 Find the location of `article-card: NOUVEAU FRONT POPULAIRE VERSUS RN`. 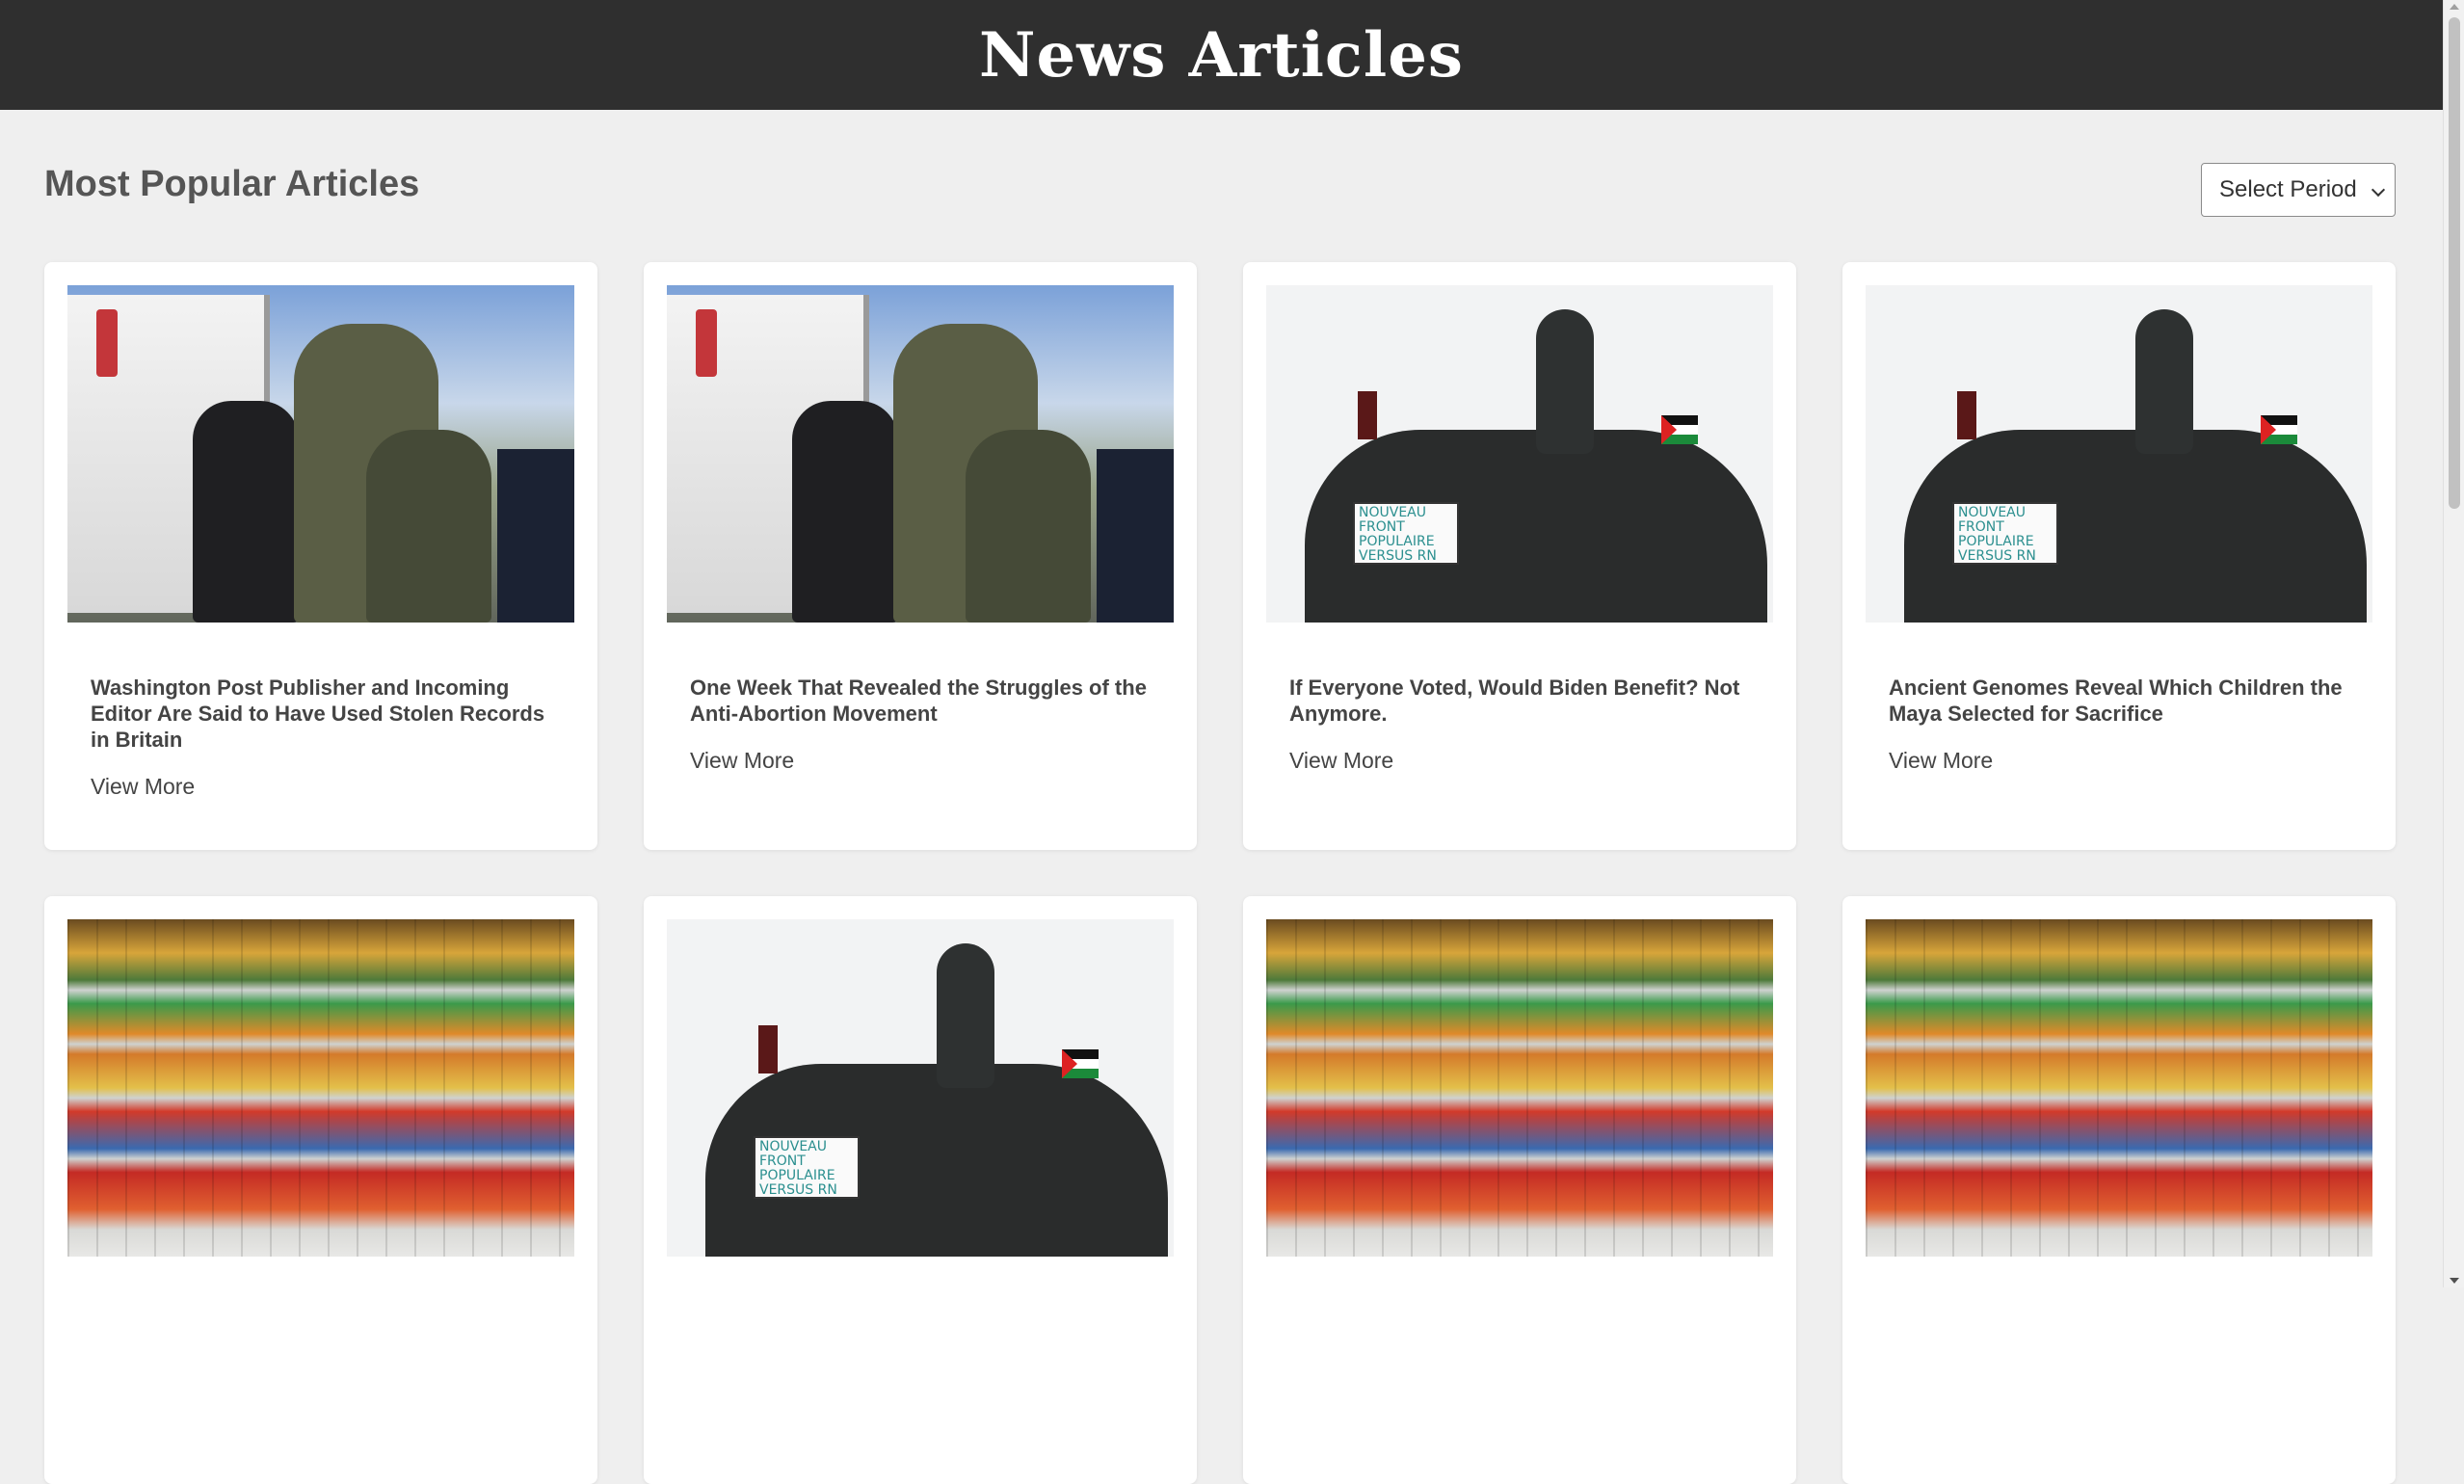

article-card: NOUVEAU FRONT POPULAIRE VERSUS RN is located at coordinates (920, 1190).